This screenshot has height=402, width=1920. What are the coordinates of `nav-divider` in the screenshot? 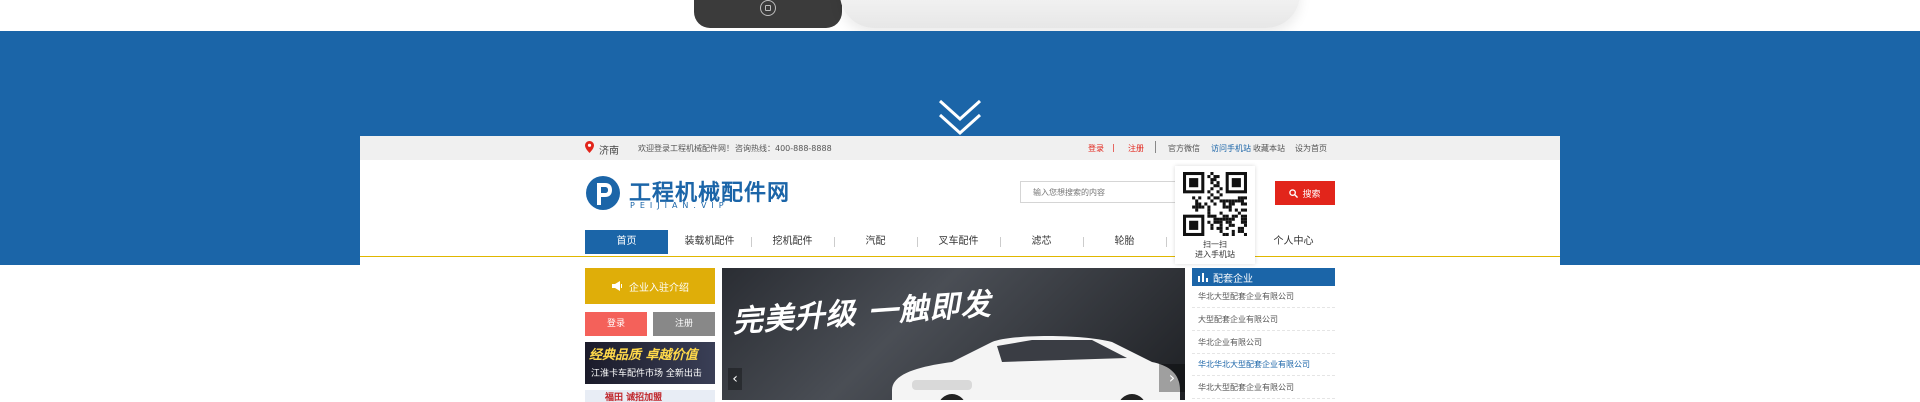 It's located at (1166, 242).